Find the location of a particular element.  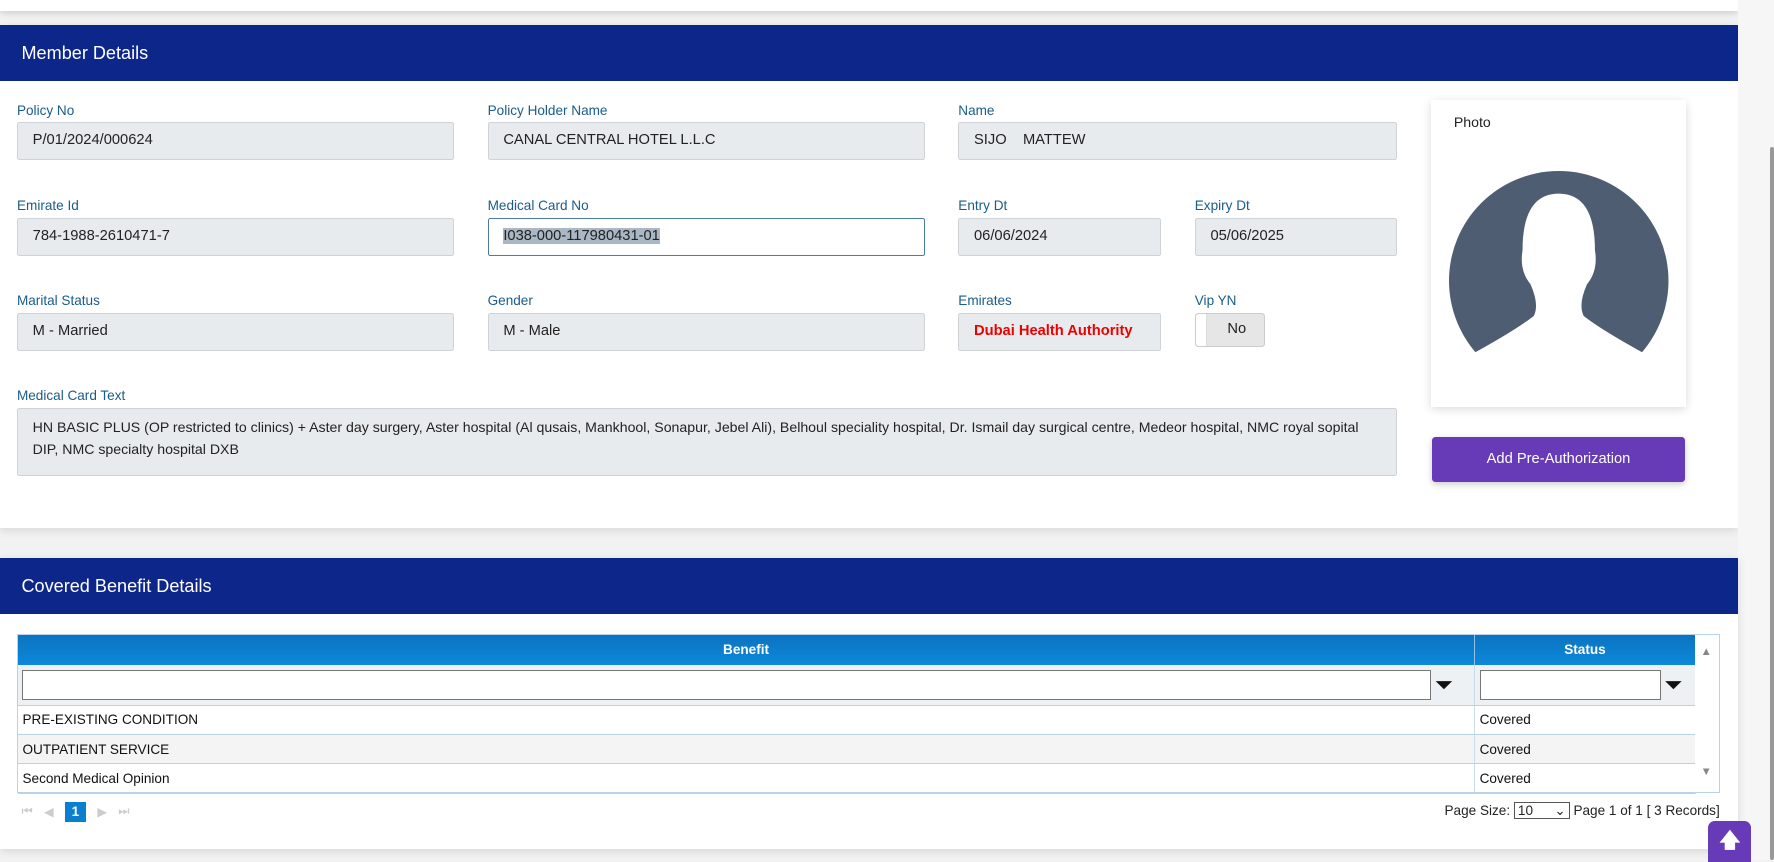

gender-label: Gender is located at coordinates (510, 300).